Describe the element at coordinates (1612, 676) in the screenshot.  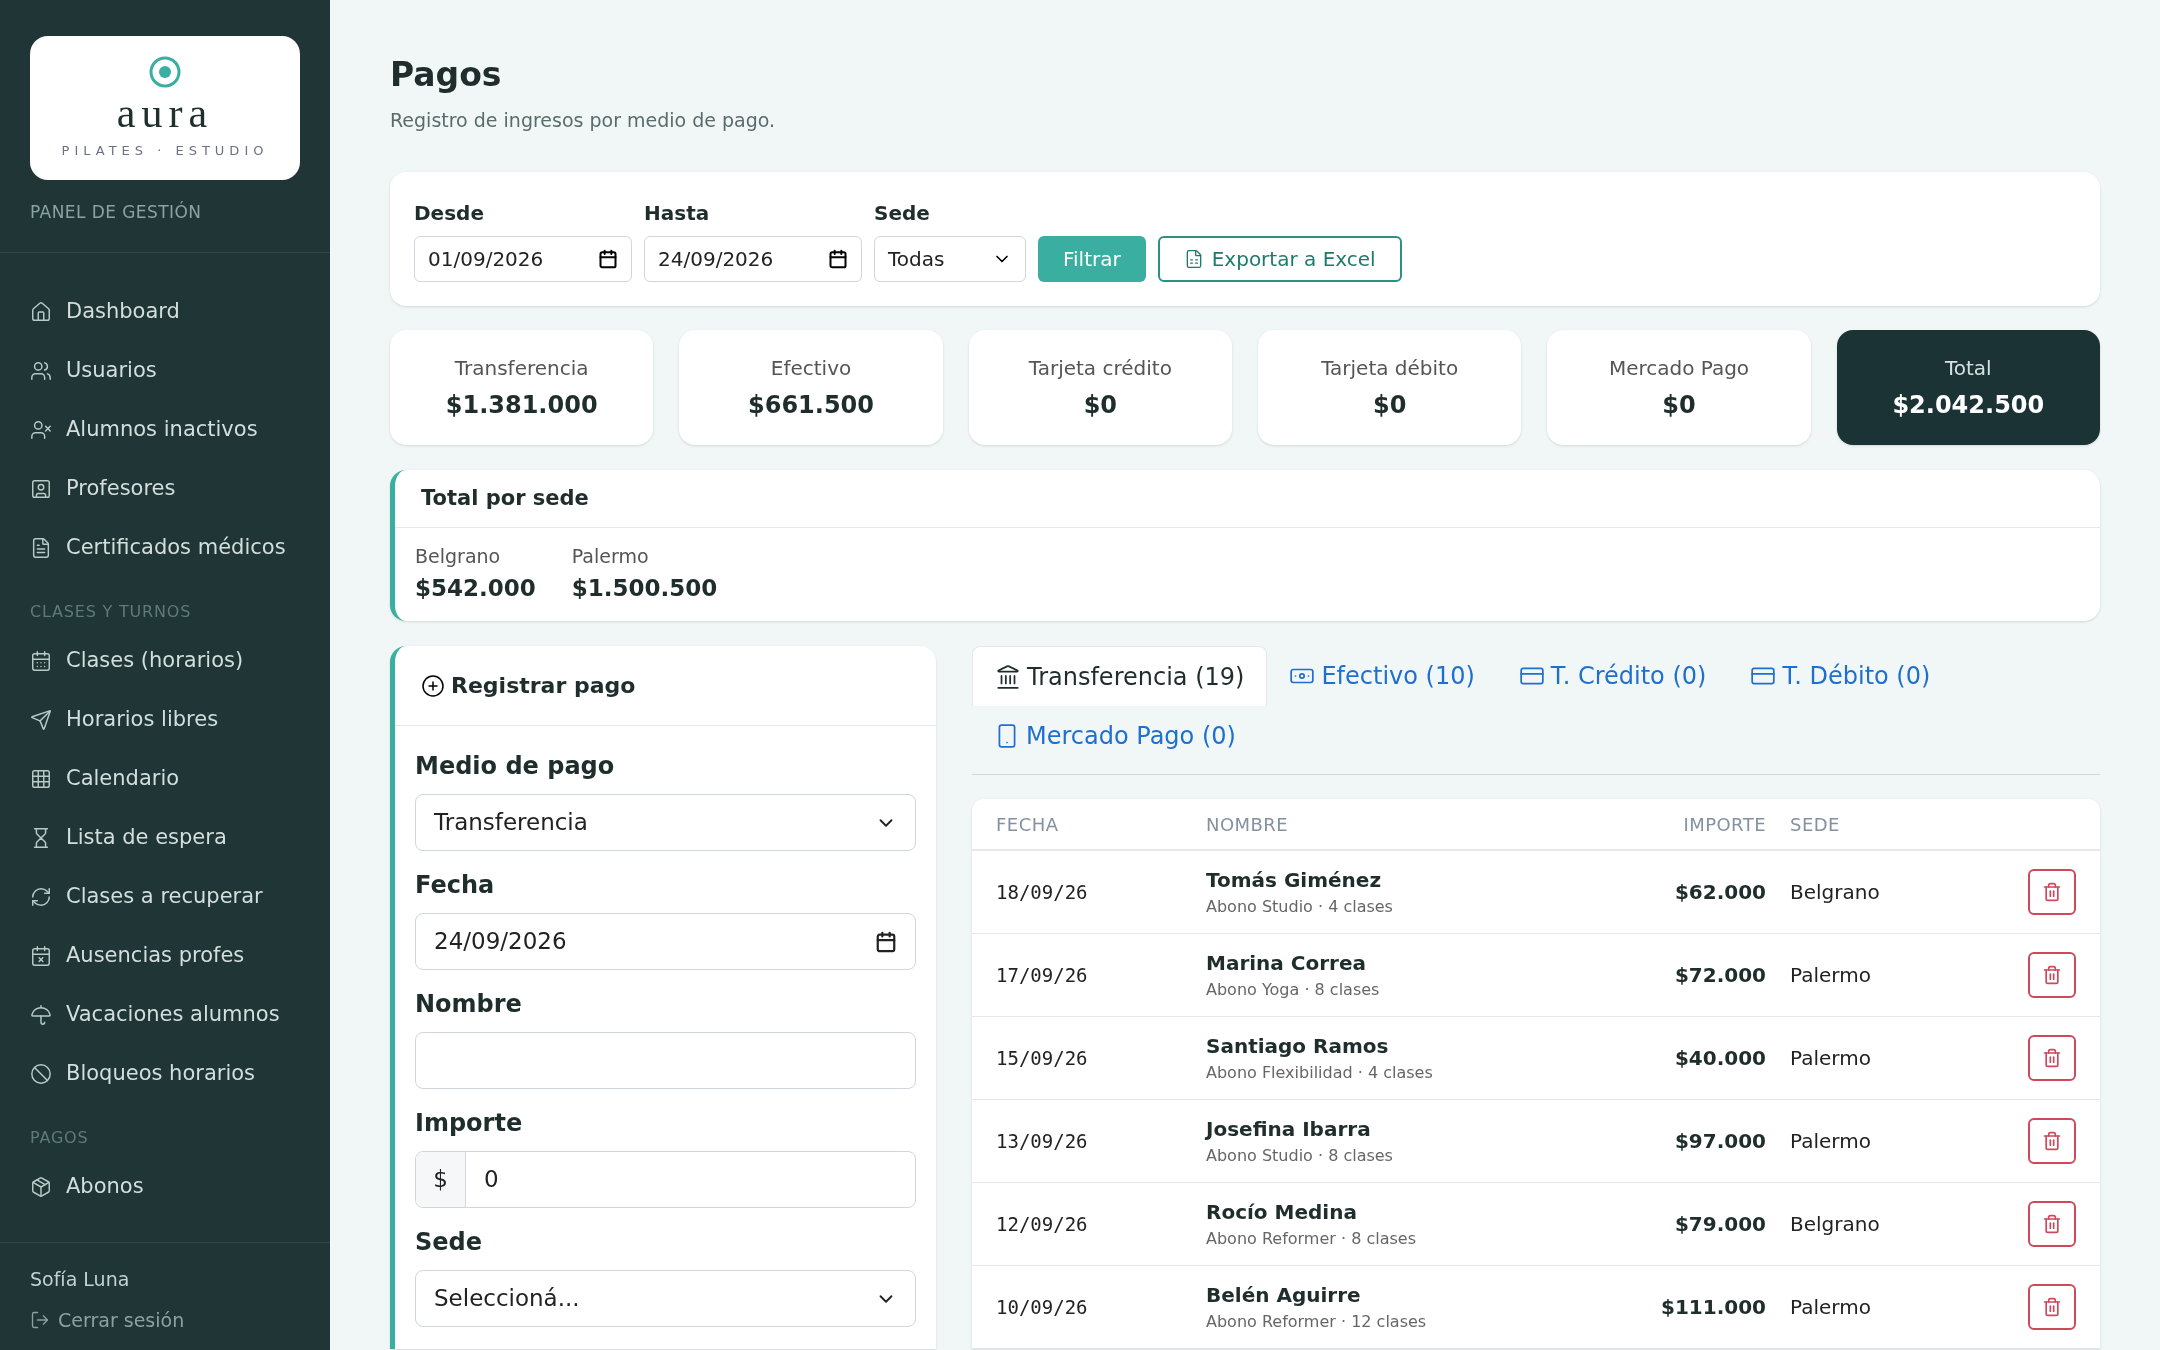
I see `tab: T. Crédito (0)` at that location.